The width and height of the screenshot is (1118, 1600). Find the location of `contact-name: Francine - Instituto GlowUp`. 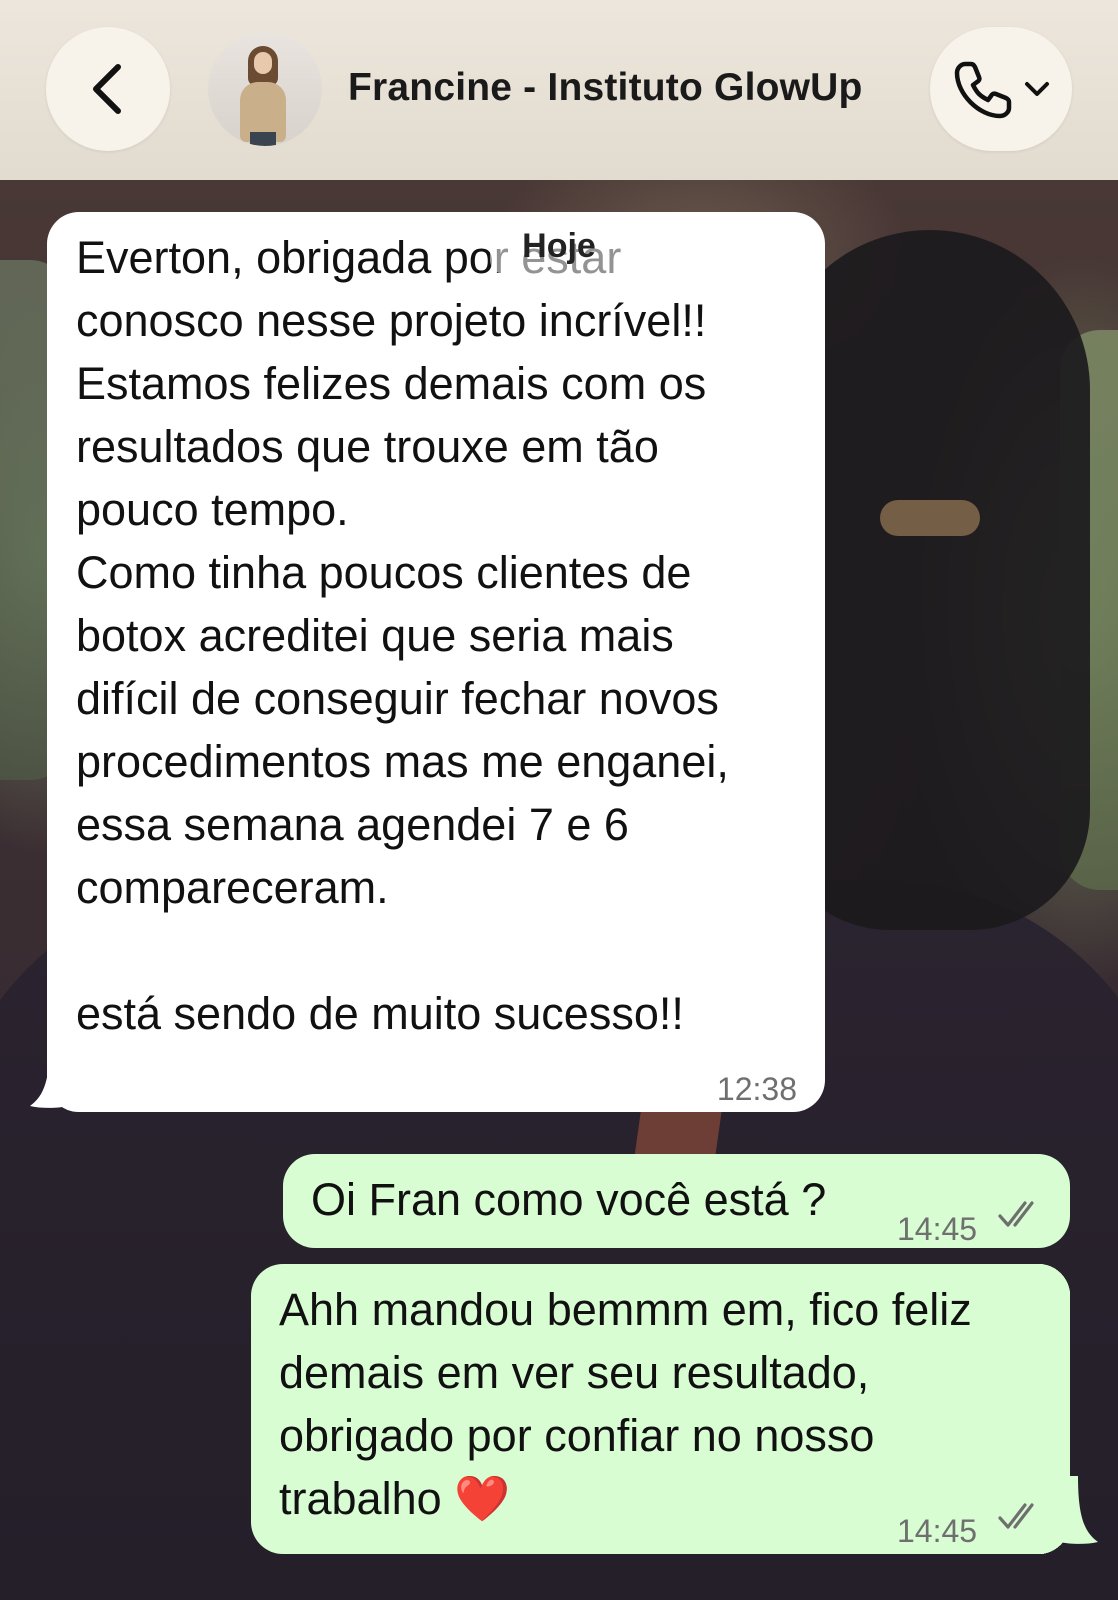

contact-name: Francine - Instituto GlowUp is located at coordinates (605, 89).